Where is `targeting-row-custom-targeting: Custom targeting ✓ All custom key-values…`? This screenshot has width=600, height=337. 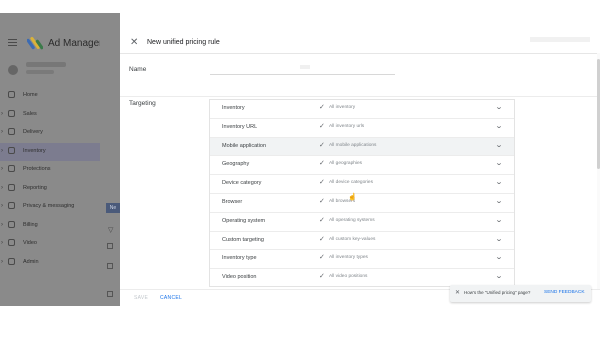
targeting-row-custom-targeting: Custom targeting ✓ All custom key-values… is located at coordinates (362, 241).